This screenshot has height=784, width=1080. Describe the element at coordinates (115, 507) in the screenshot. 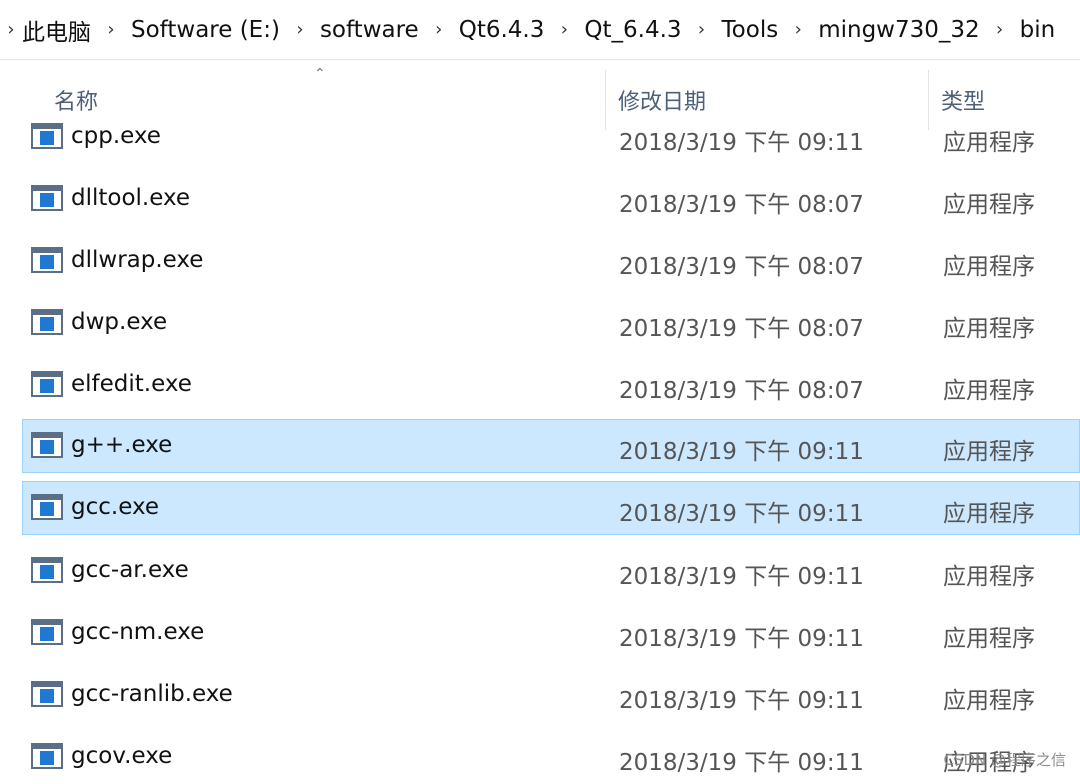

I see `file-name: gcc.exe` at that location.